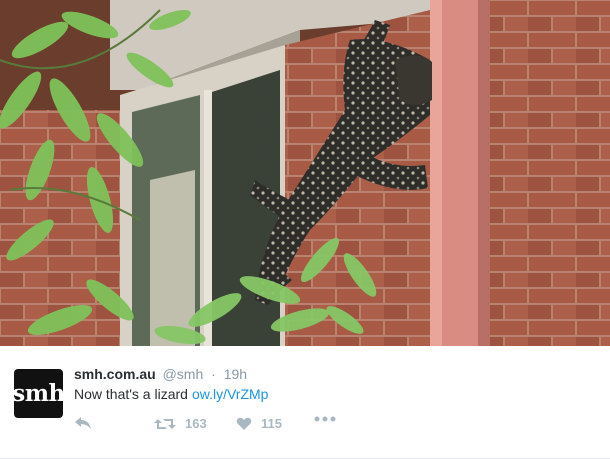  I want to click on like-button: 115, so click(259, 423).